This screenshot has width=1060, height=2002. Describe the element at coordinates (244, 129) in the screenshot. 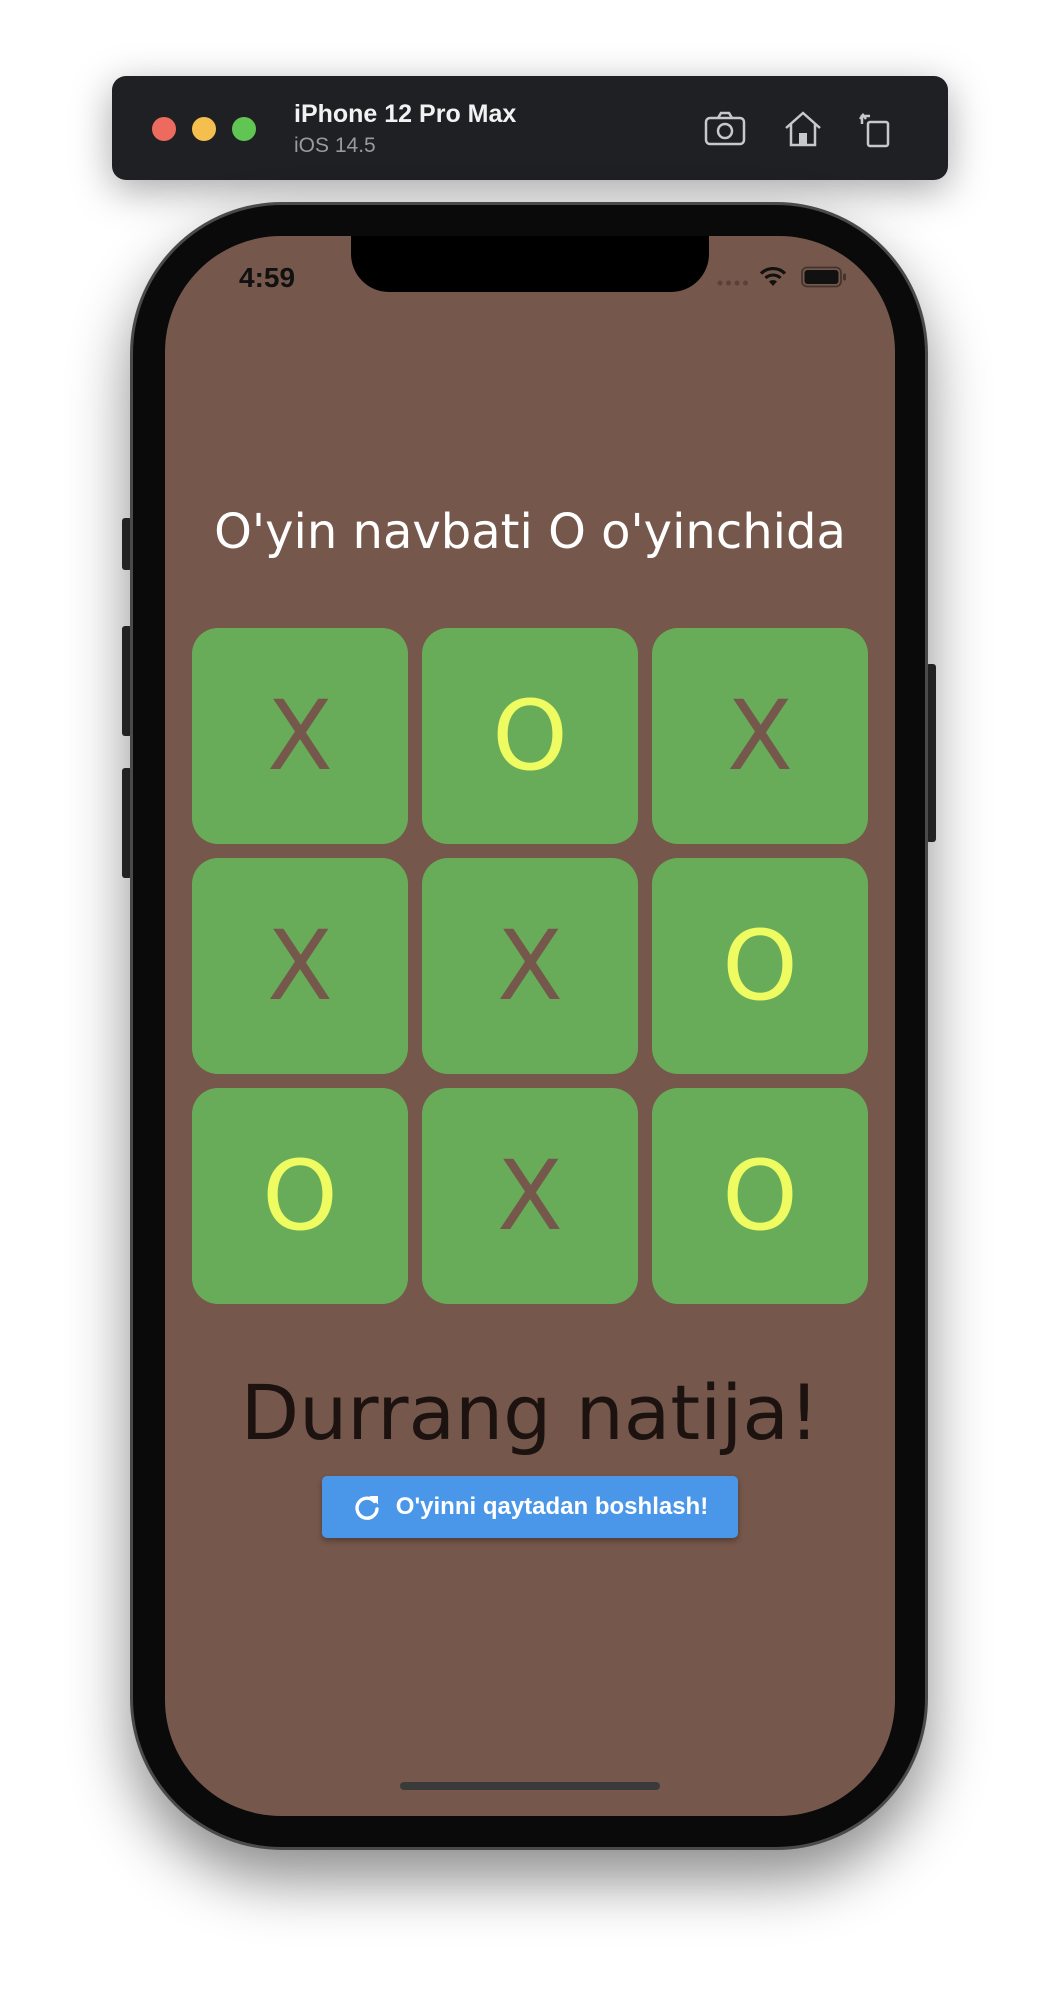

I see `zoom-window-button` at that location.